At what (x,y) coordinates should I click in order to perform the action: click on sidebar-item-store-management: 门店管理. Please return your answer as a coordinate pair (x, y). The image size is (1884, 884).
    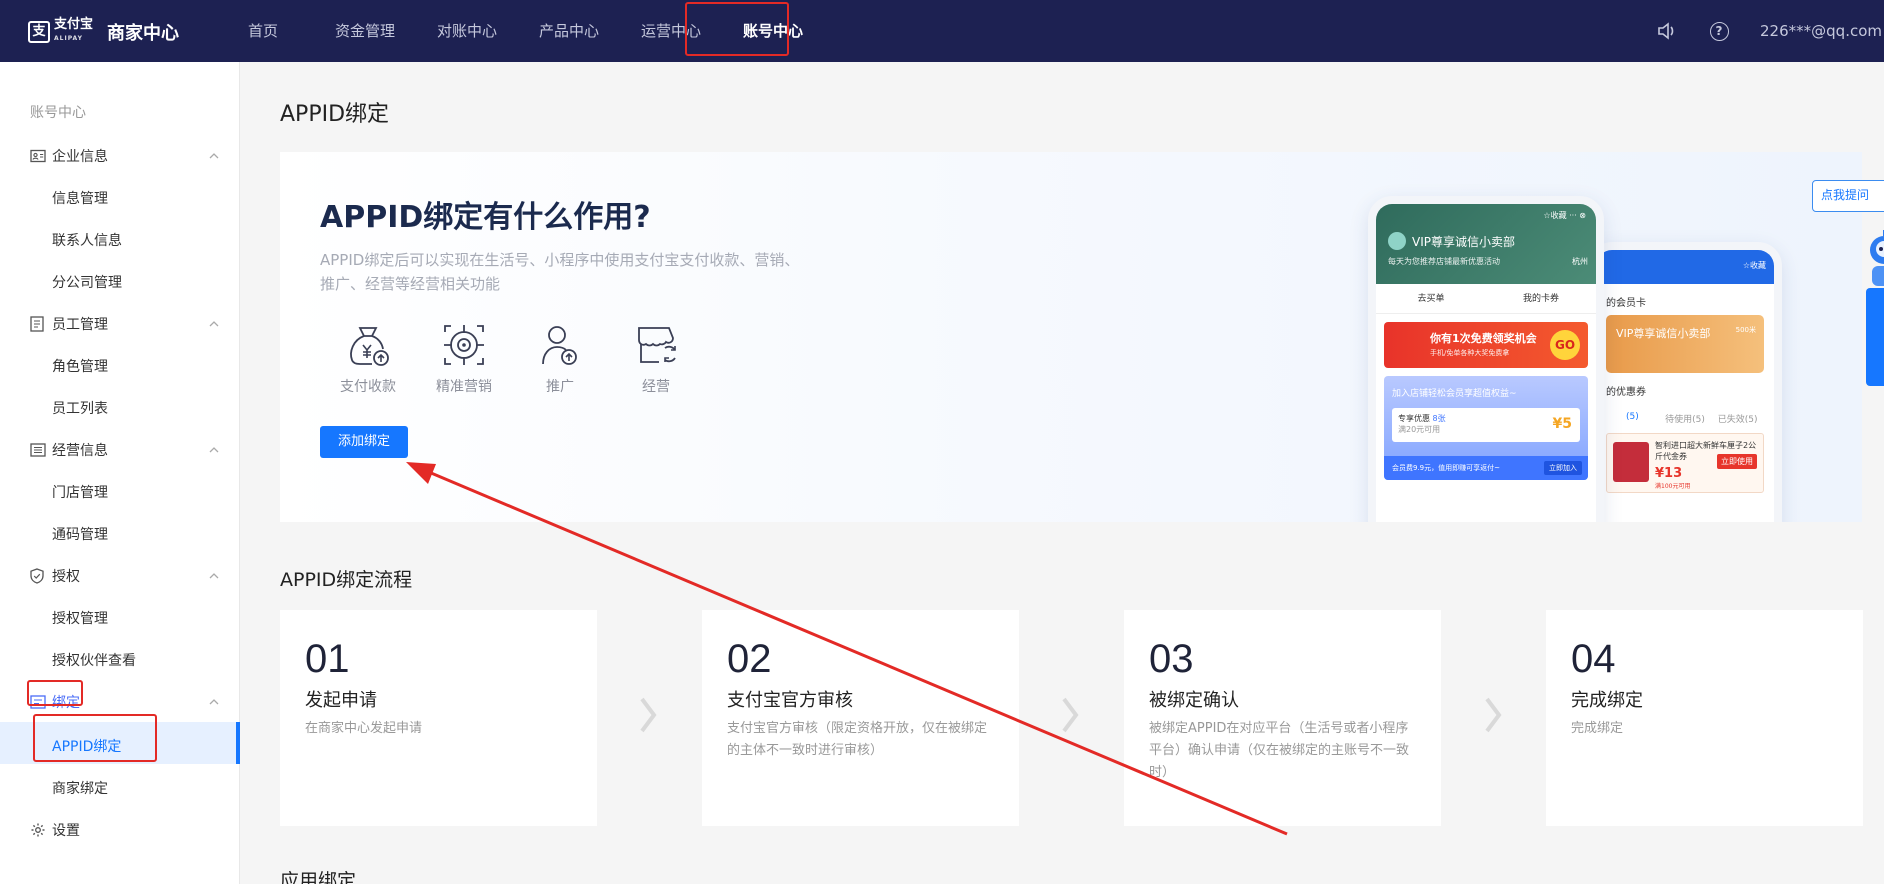
    Looking at the image, I should click on (80, 492).